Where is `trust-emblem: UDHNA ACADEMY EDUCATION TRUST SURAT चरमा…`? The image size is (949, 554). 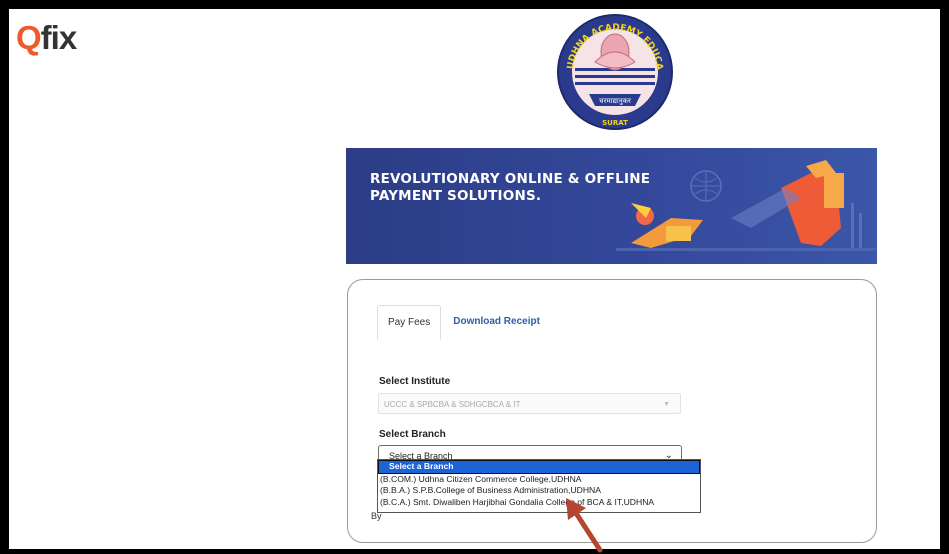 trust-emblem: UDHNA ACADEMY EDUCATION TRUST SURAT चरमा… is located at coordinates (614, 71).